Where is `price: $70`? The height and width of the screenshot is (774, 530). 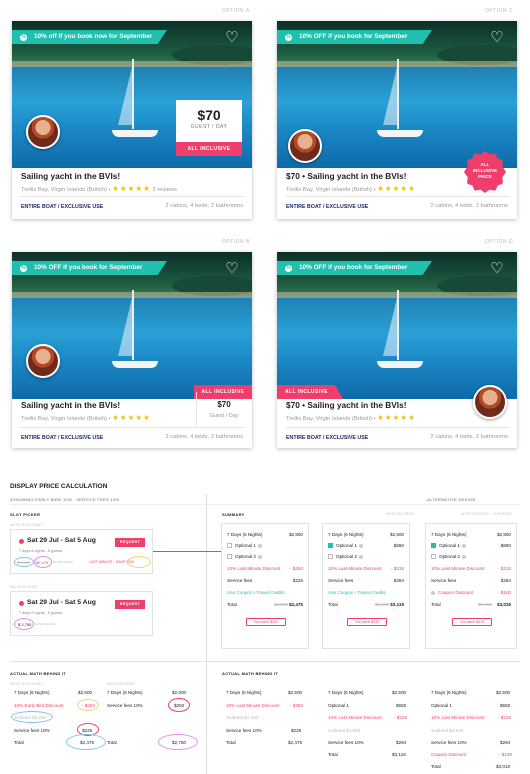
price: $70 is located at coordinates (224, 404).